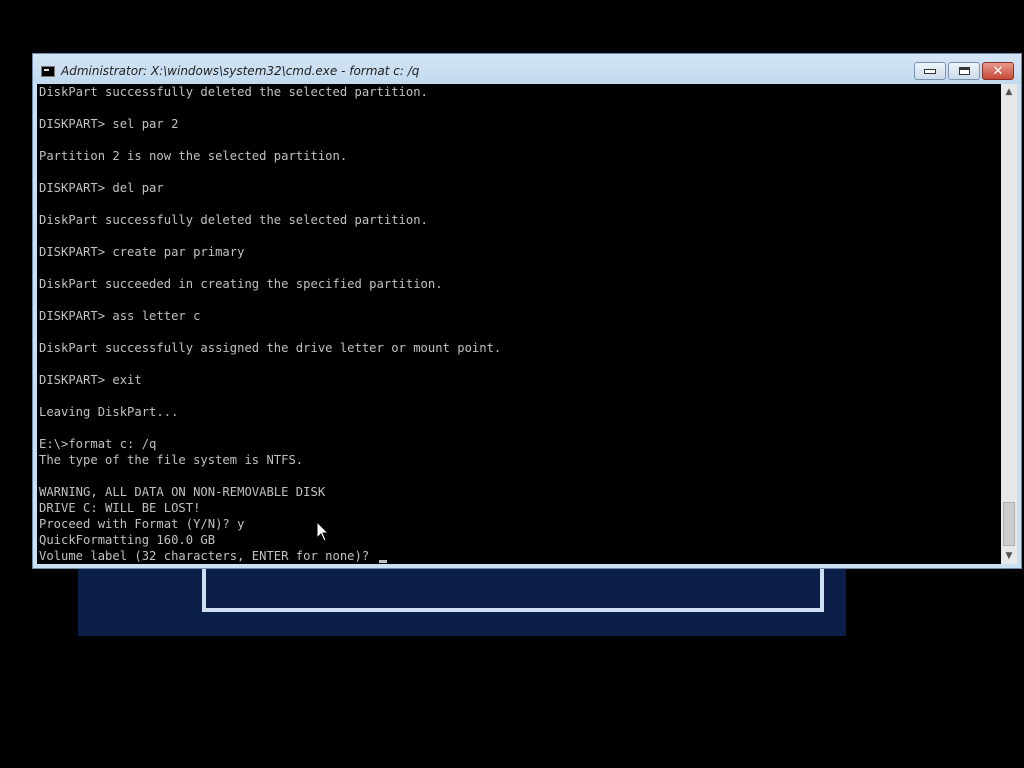 The height and width of the screenshot is (768, 1024). What do you see at coordinates (270, 508) in the screenshot?
I see `console-line: DRIVE C: WILL BE LOST!` at bounding box center [270, 508].